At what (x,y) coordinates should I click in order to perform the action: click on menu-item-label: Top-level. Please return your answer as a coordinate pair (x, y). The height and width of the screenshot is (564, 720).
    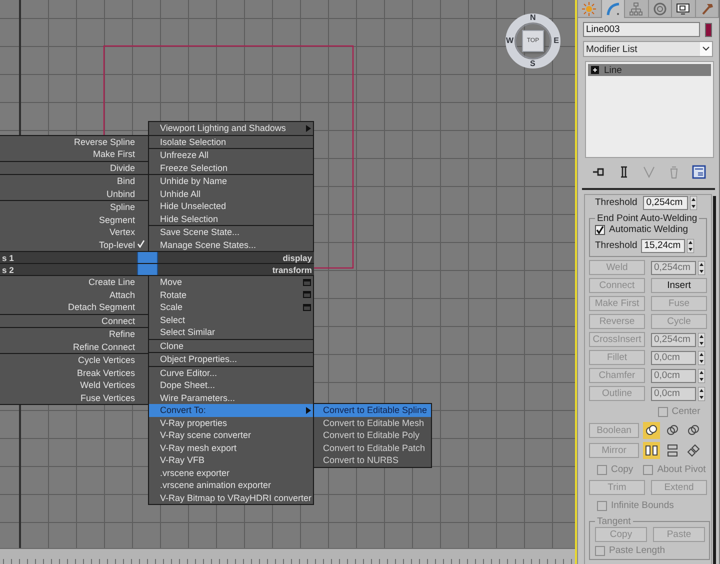
    Looking at the image, I should click on (116, 245).